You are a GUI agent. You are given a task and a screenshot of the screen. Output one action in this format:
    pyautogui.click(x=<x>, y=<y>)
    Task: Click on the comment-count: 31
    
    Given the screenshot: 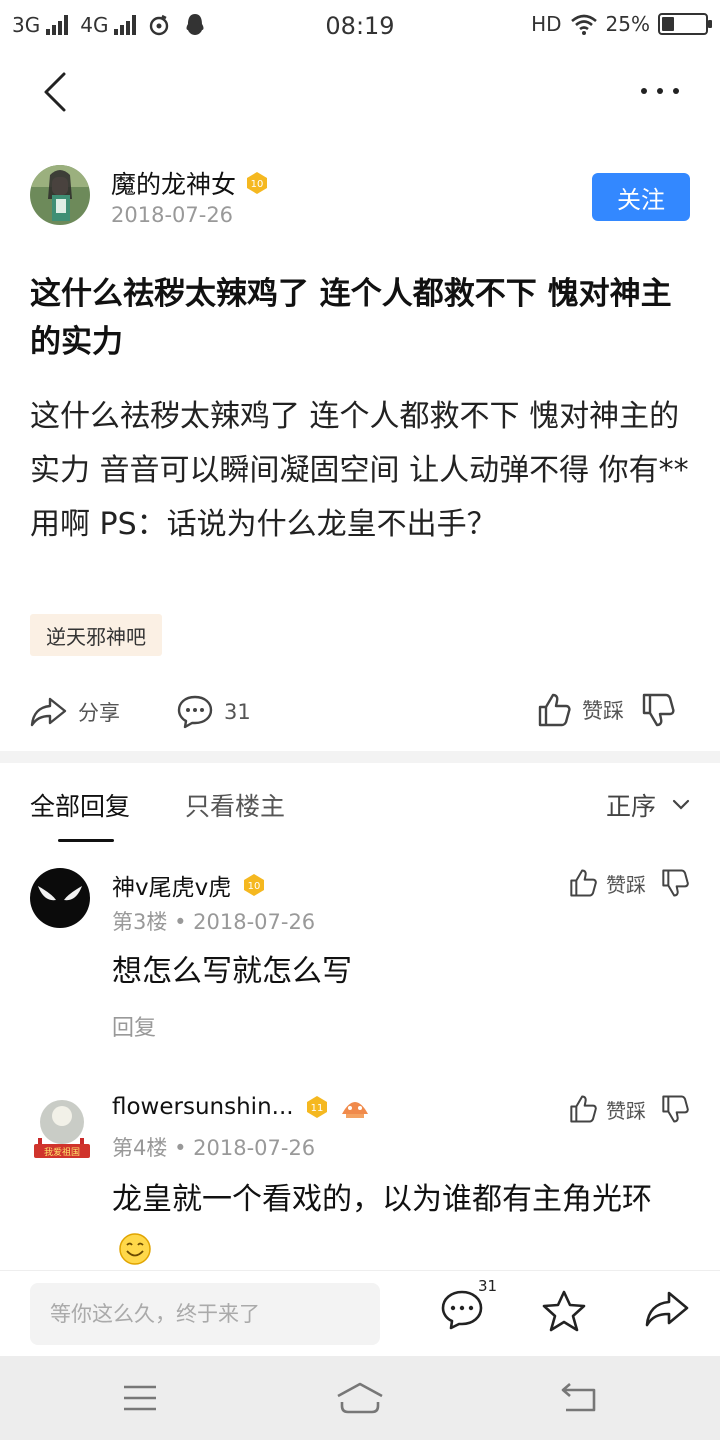 What is the action you would take?
    pyautogui.click(x=237, y=712)
    